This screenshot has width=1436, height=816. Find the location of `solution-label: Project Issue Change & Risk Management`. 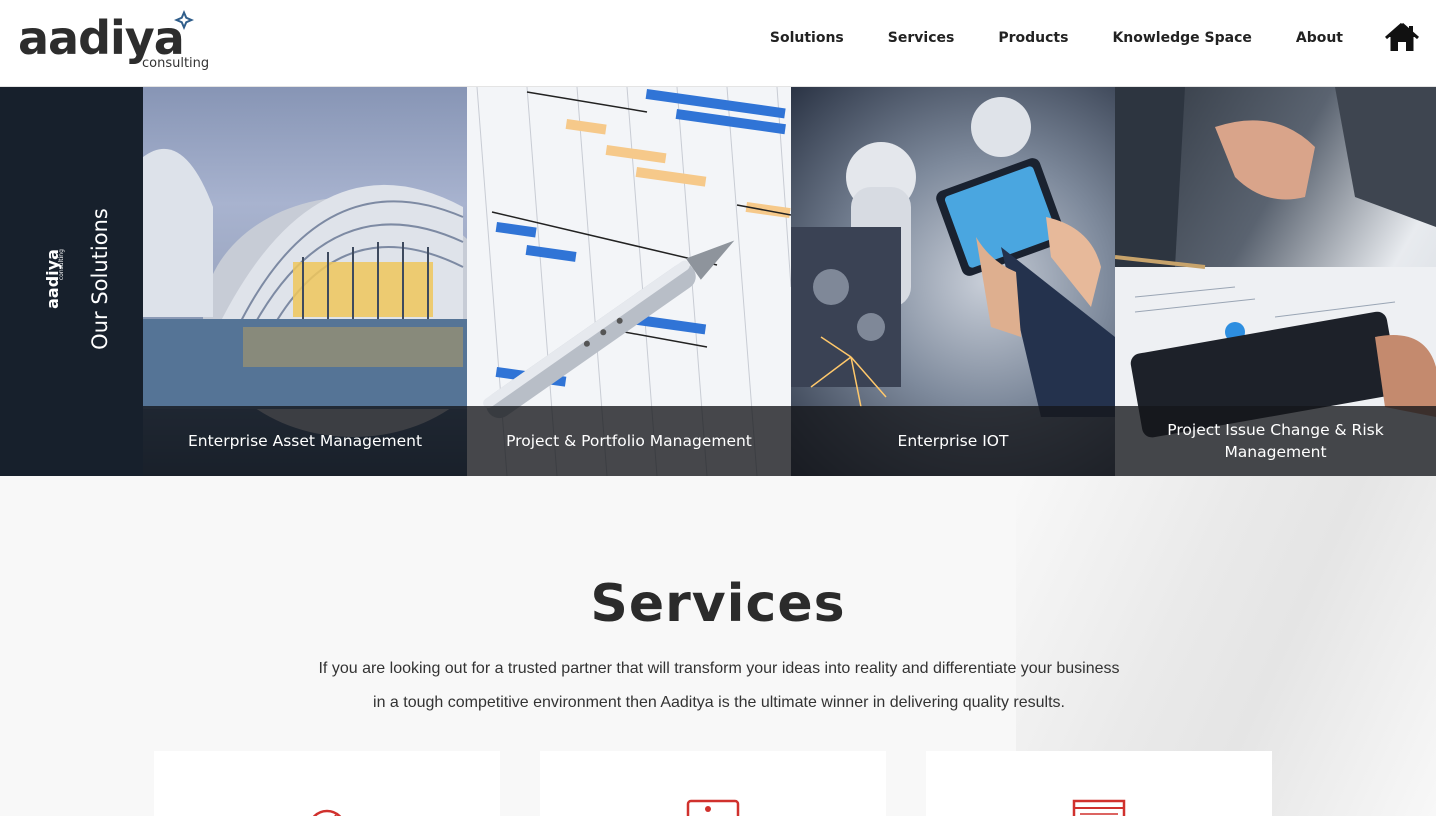

solution-label: Project Issue Change & Risk Management is located at coordinates (1275, 441).